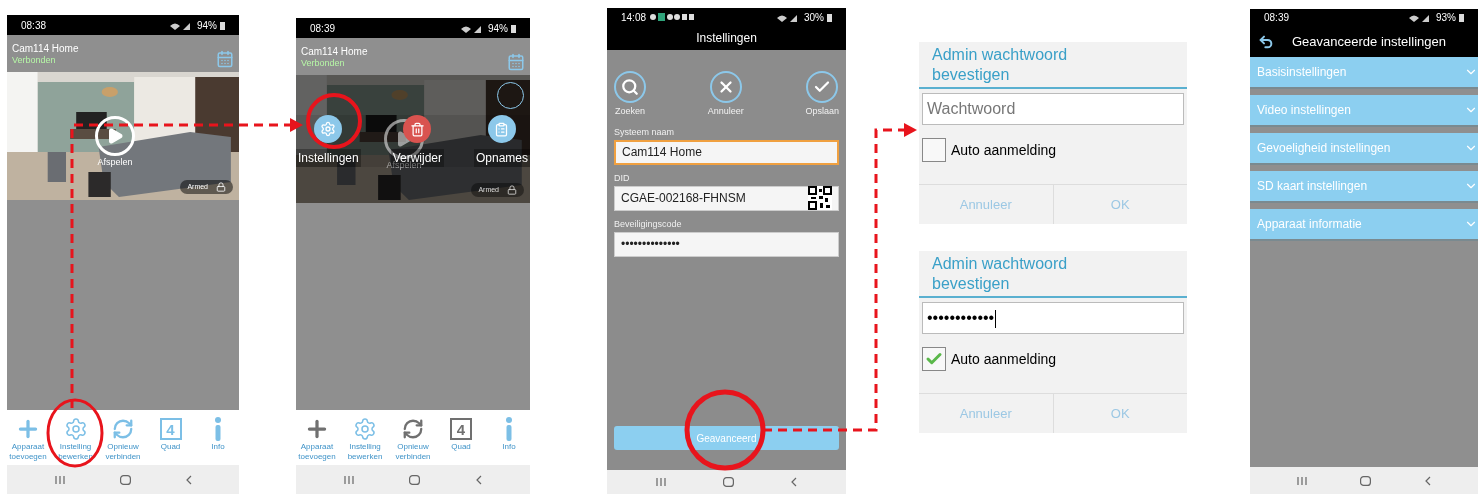 The image size is (1478, 494). Describe the element at coordinates (34, 25) in the screenshot. I see `status-time: 08:38` at that location.